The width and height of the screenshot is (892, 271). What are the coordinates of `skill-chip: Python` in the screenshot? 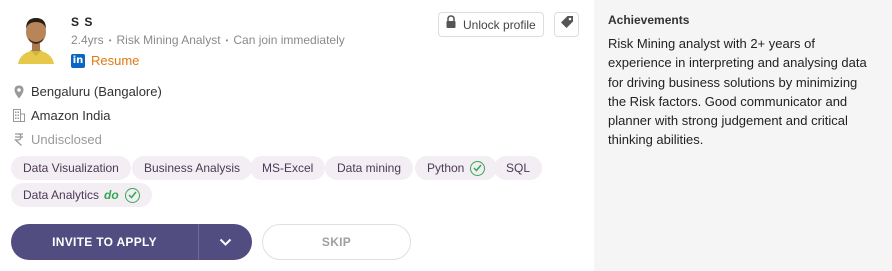 It's located at (456, 168).